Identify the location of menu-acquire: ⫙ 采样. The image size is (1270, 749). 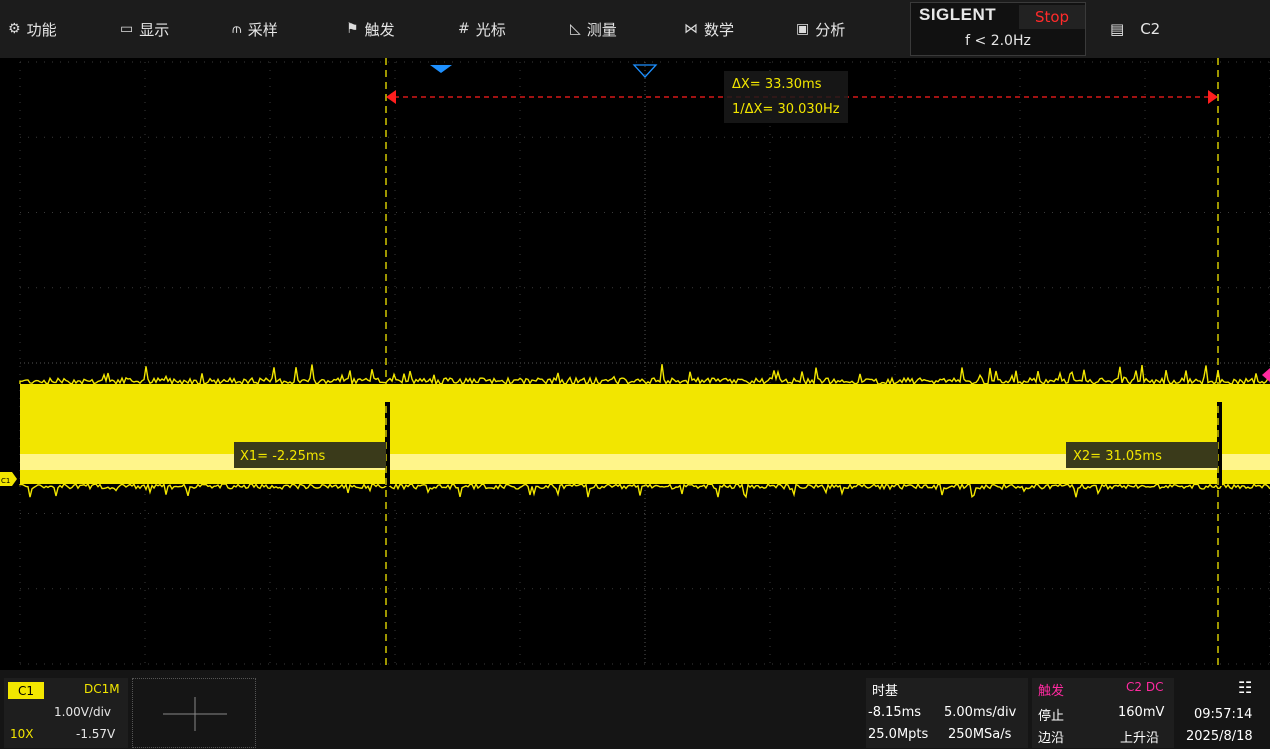
(255, 29).